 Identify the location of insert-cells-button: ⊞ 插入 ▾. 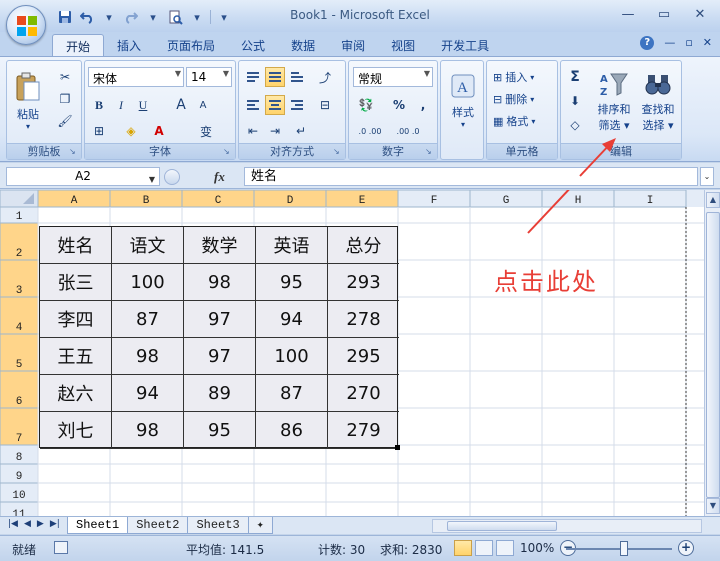
(513, 77).